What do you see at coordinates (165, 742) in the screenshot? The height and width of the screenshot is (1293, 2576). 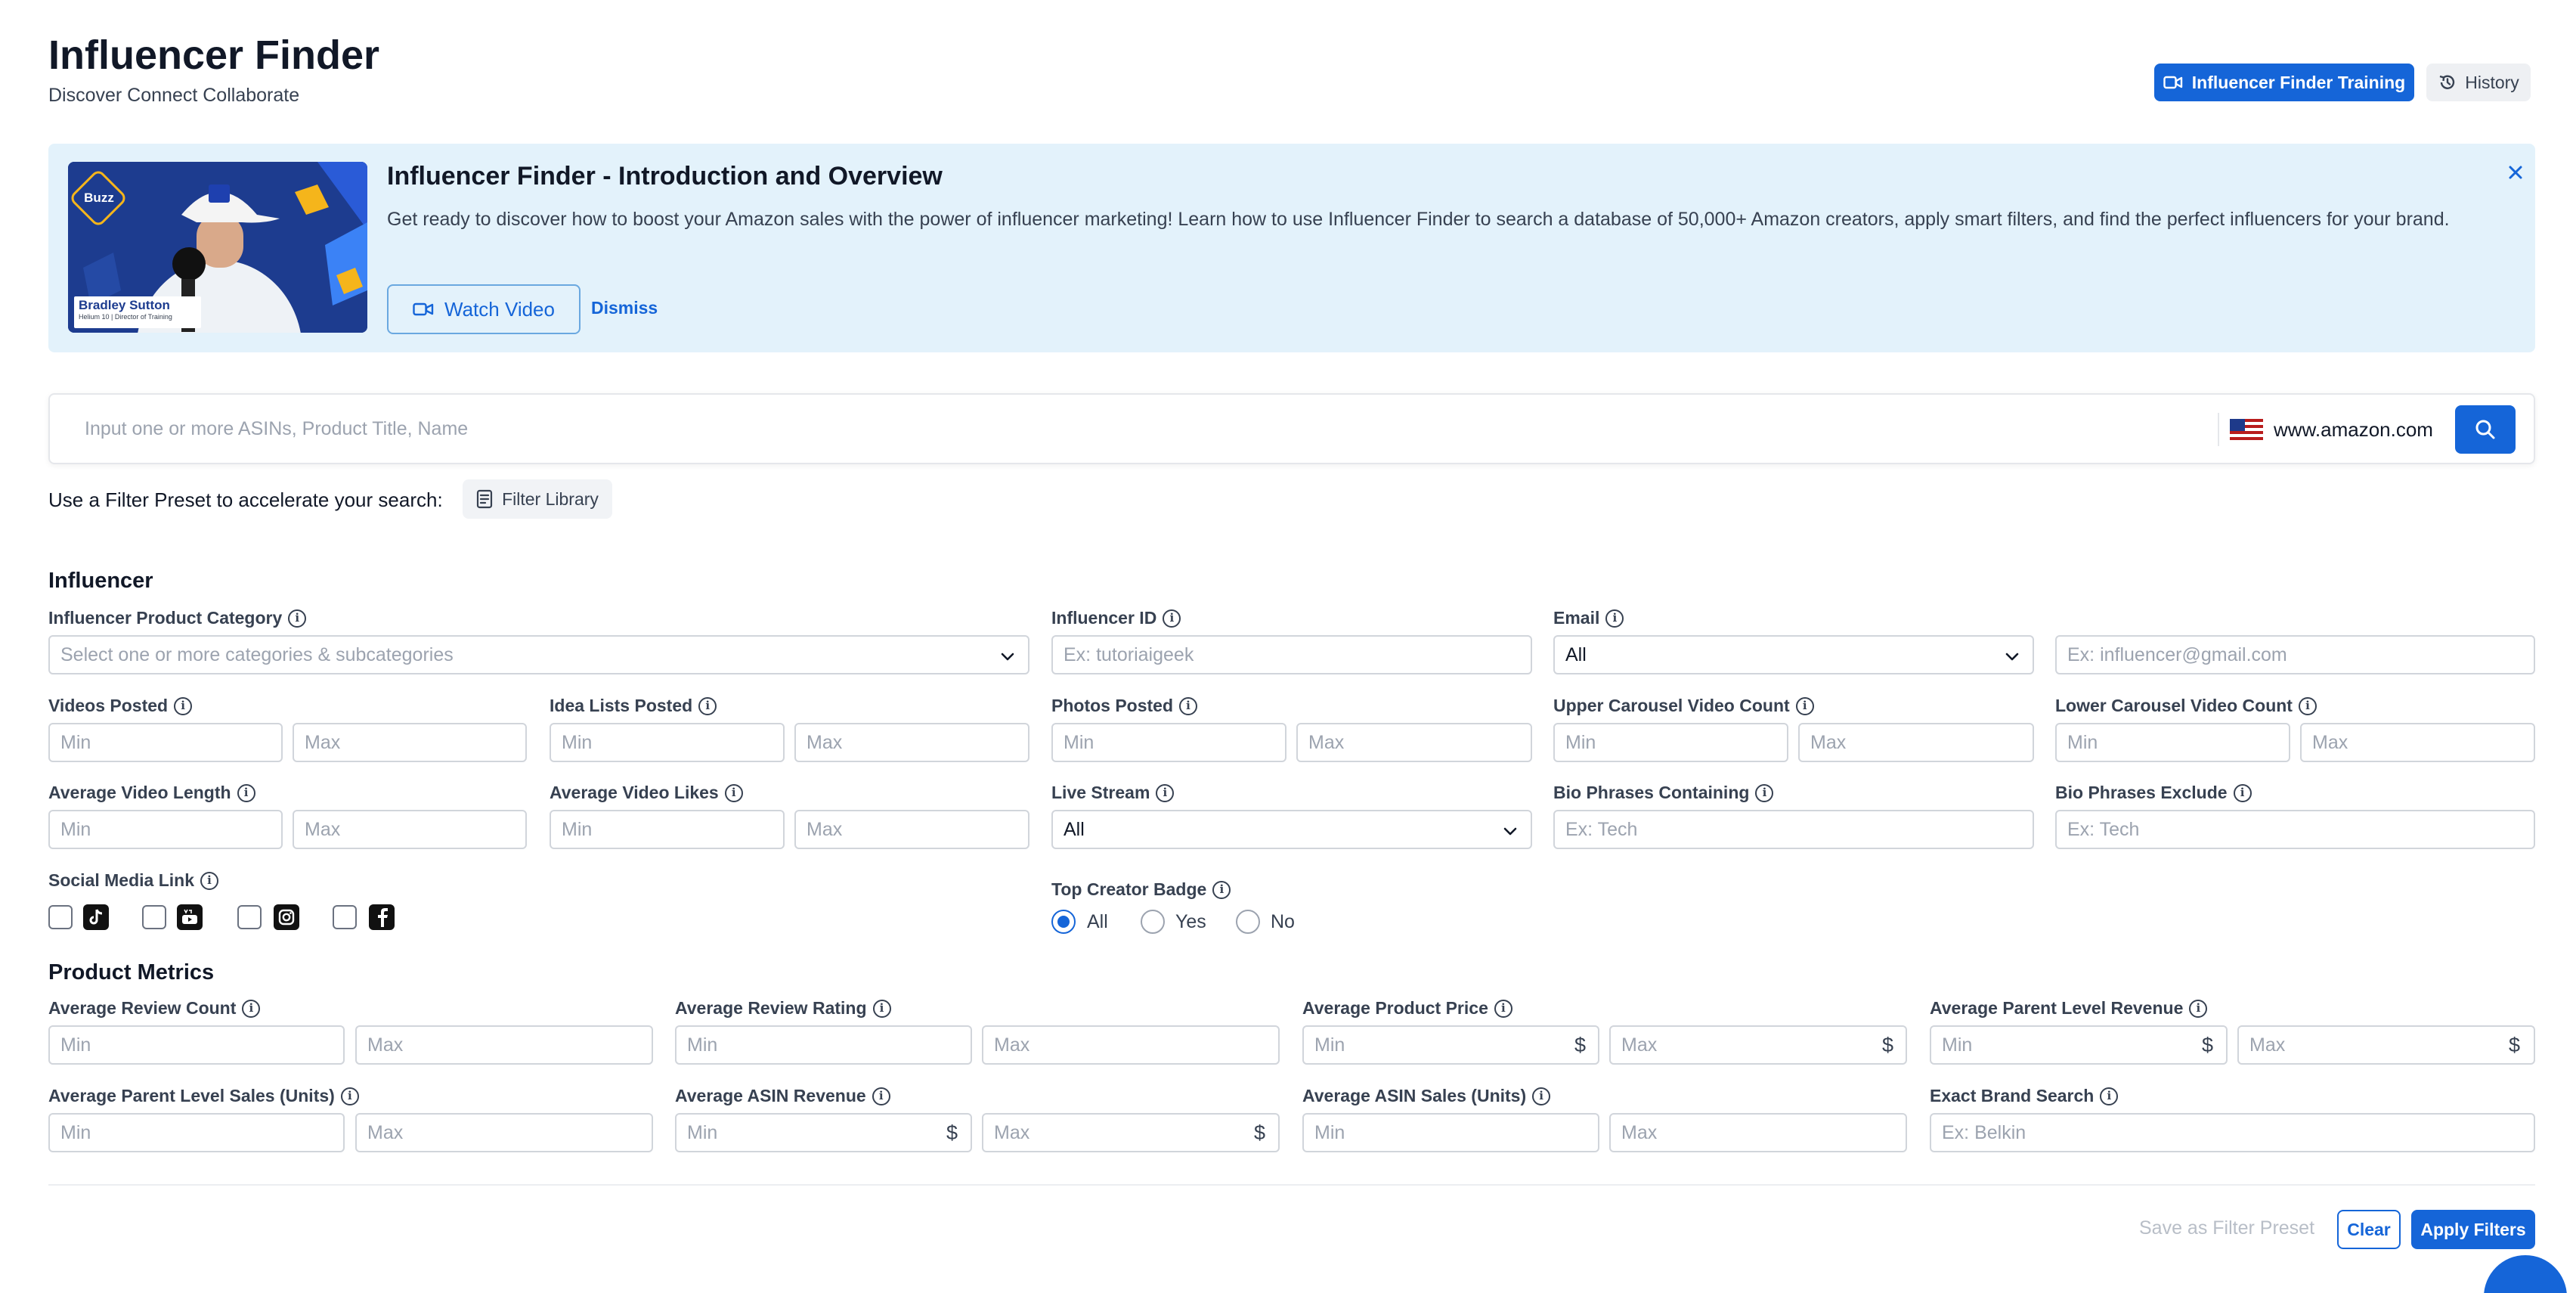 I see `videos-posted-min` at bounding box center [165, 742].